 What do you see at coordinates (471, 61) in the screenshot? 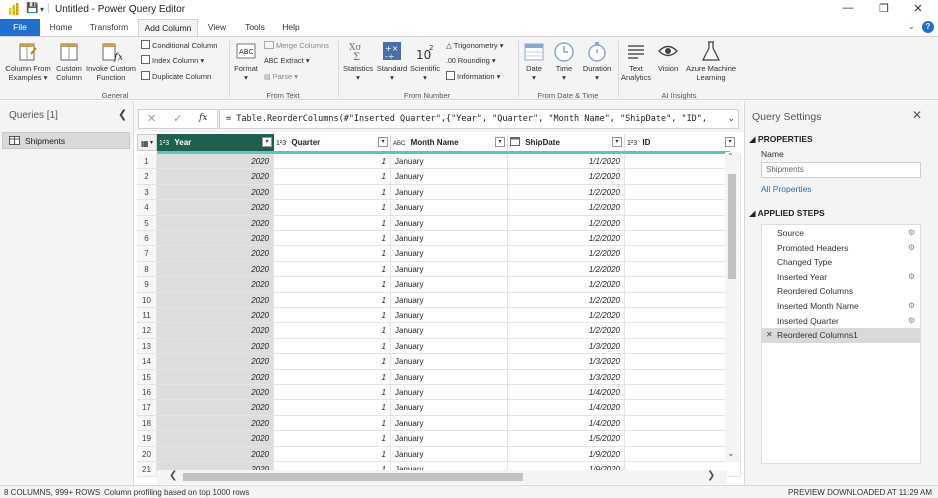
I see `rounding-button: .00 Rounding ▾` at bounding box center [471, 61].